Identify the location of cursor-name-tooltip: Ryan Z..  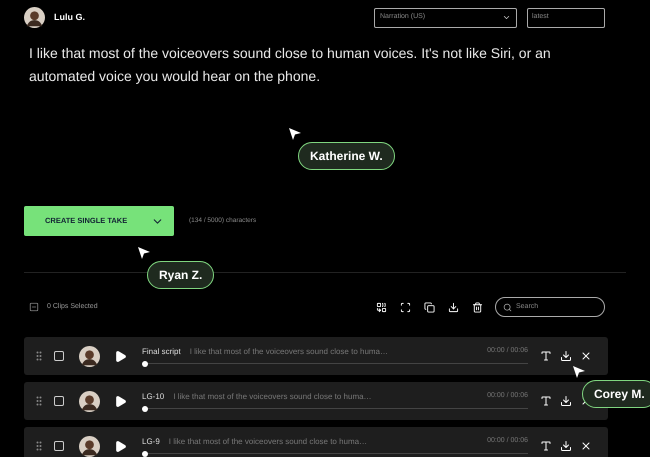
(180, 275).